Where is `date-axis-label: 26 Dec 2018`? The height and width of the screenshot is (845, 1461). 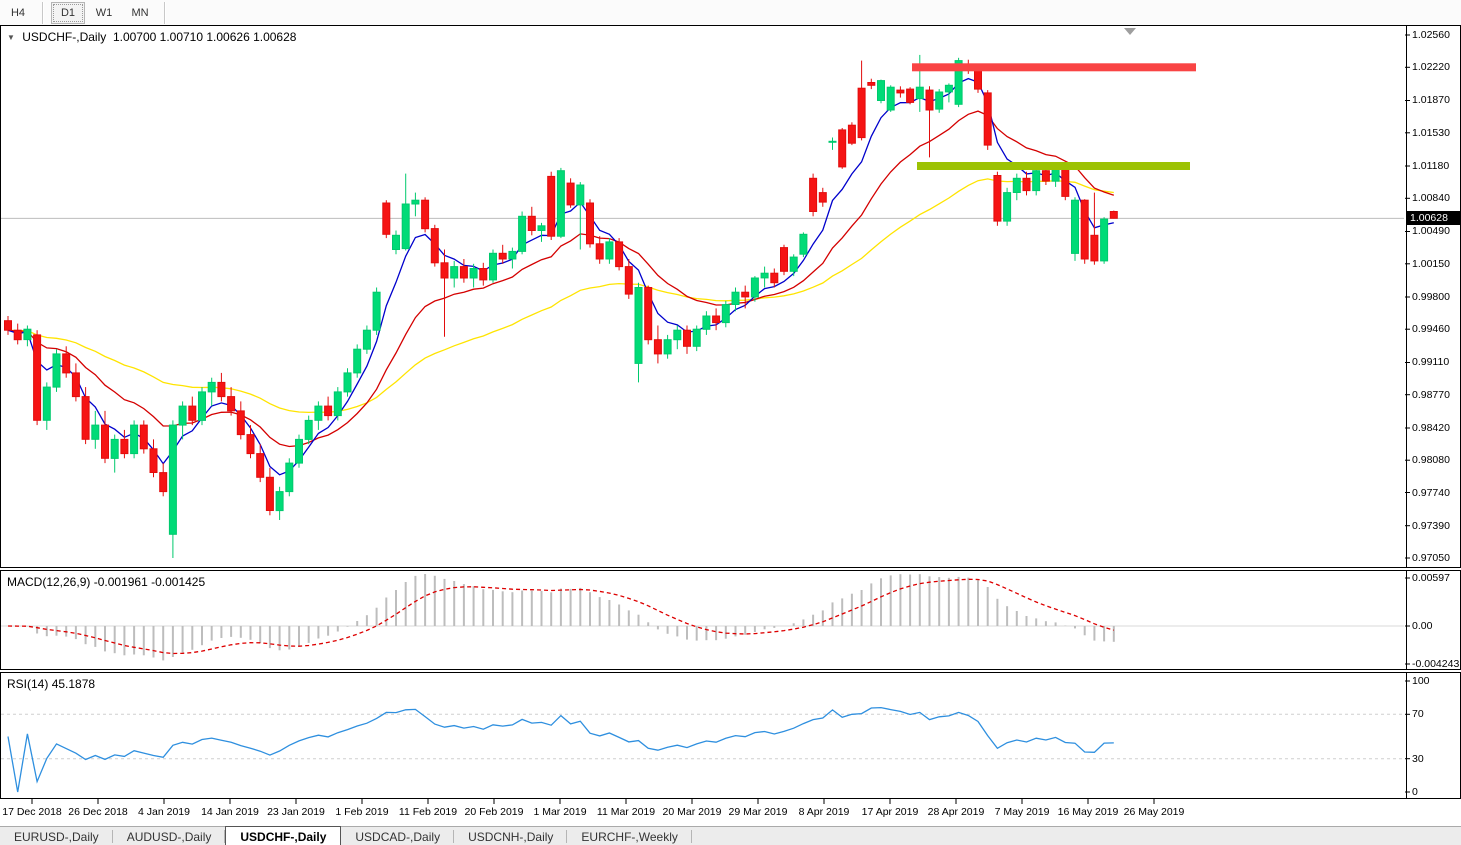 date-axis-label: 26 Dec 2018 is located at coordinates (98, 812).